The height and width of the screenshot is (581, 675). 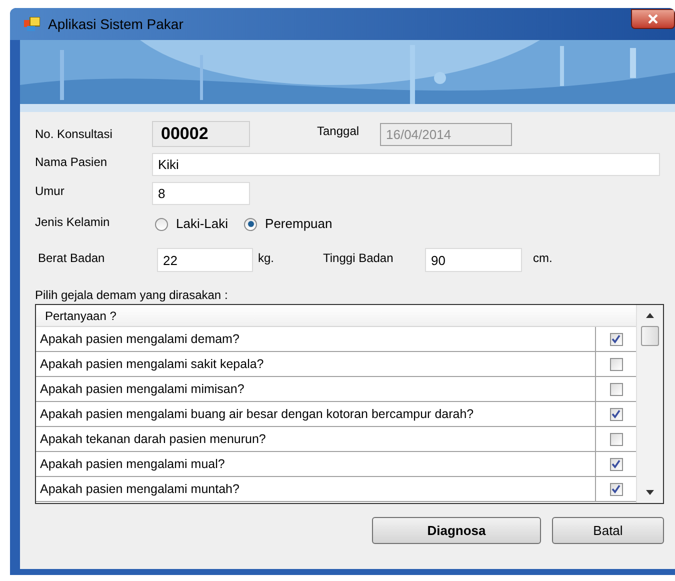 I want to click on field-label: Berat Badan, so click(x=72, y=258).